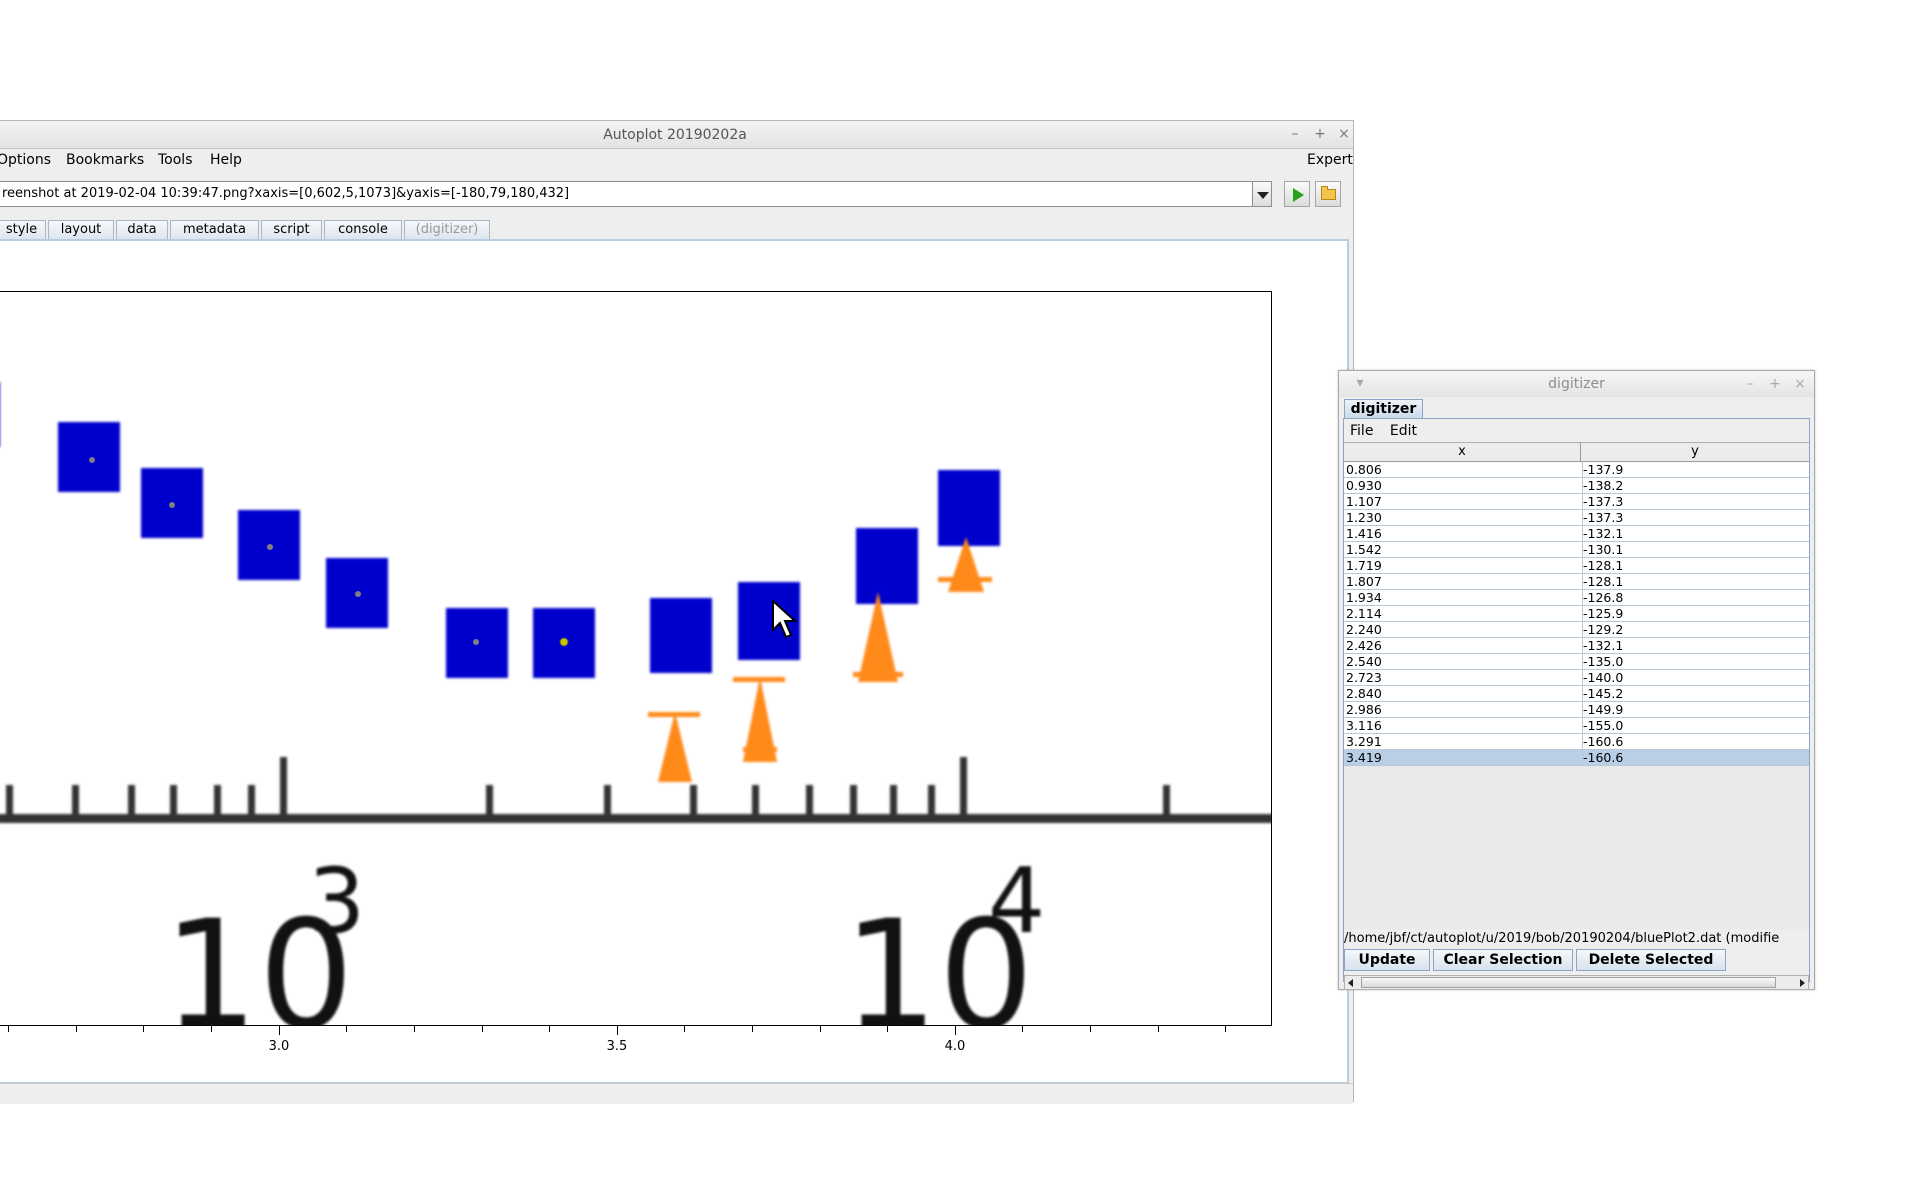 The image size is (1920, 1200). What do you see at coordinates (105, 160) in the screenshot?
I see `menu-bookmarks: Bookmarks` at bounding box center [105, 160].